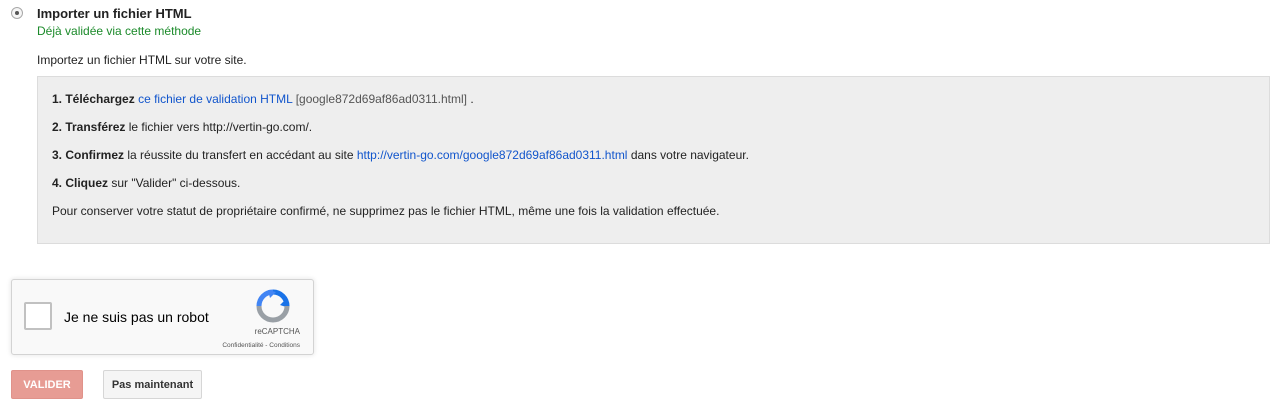  I want to click on step-4-text: sur "Valider" ci-dessous., so click(176, 183).